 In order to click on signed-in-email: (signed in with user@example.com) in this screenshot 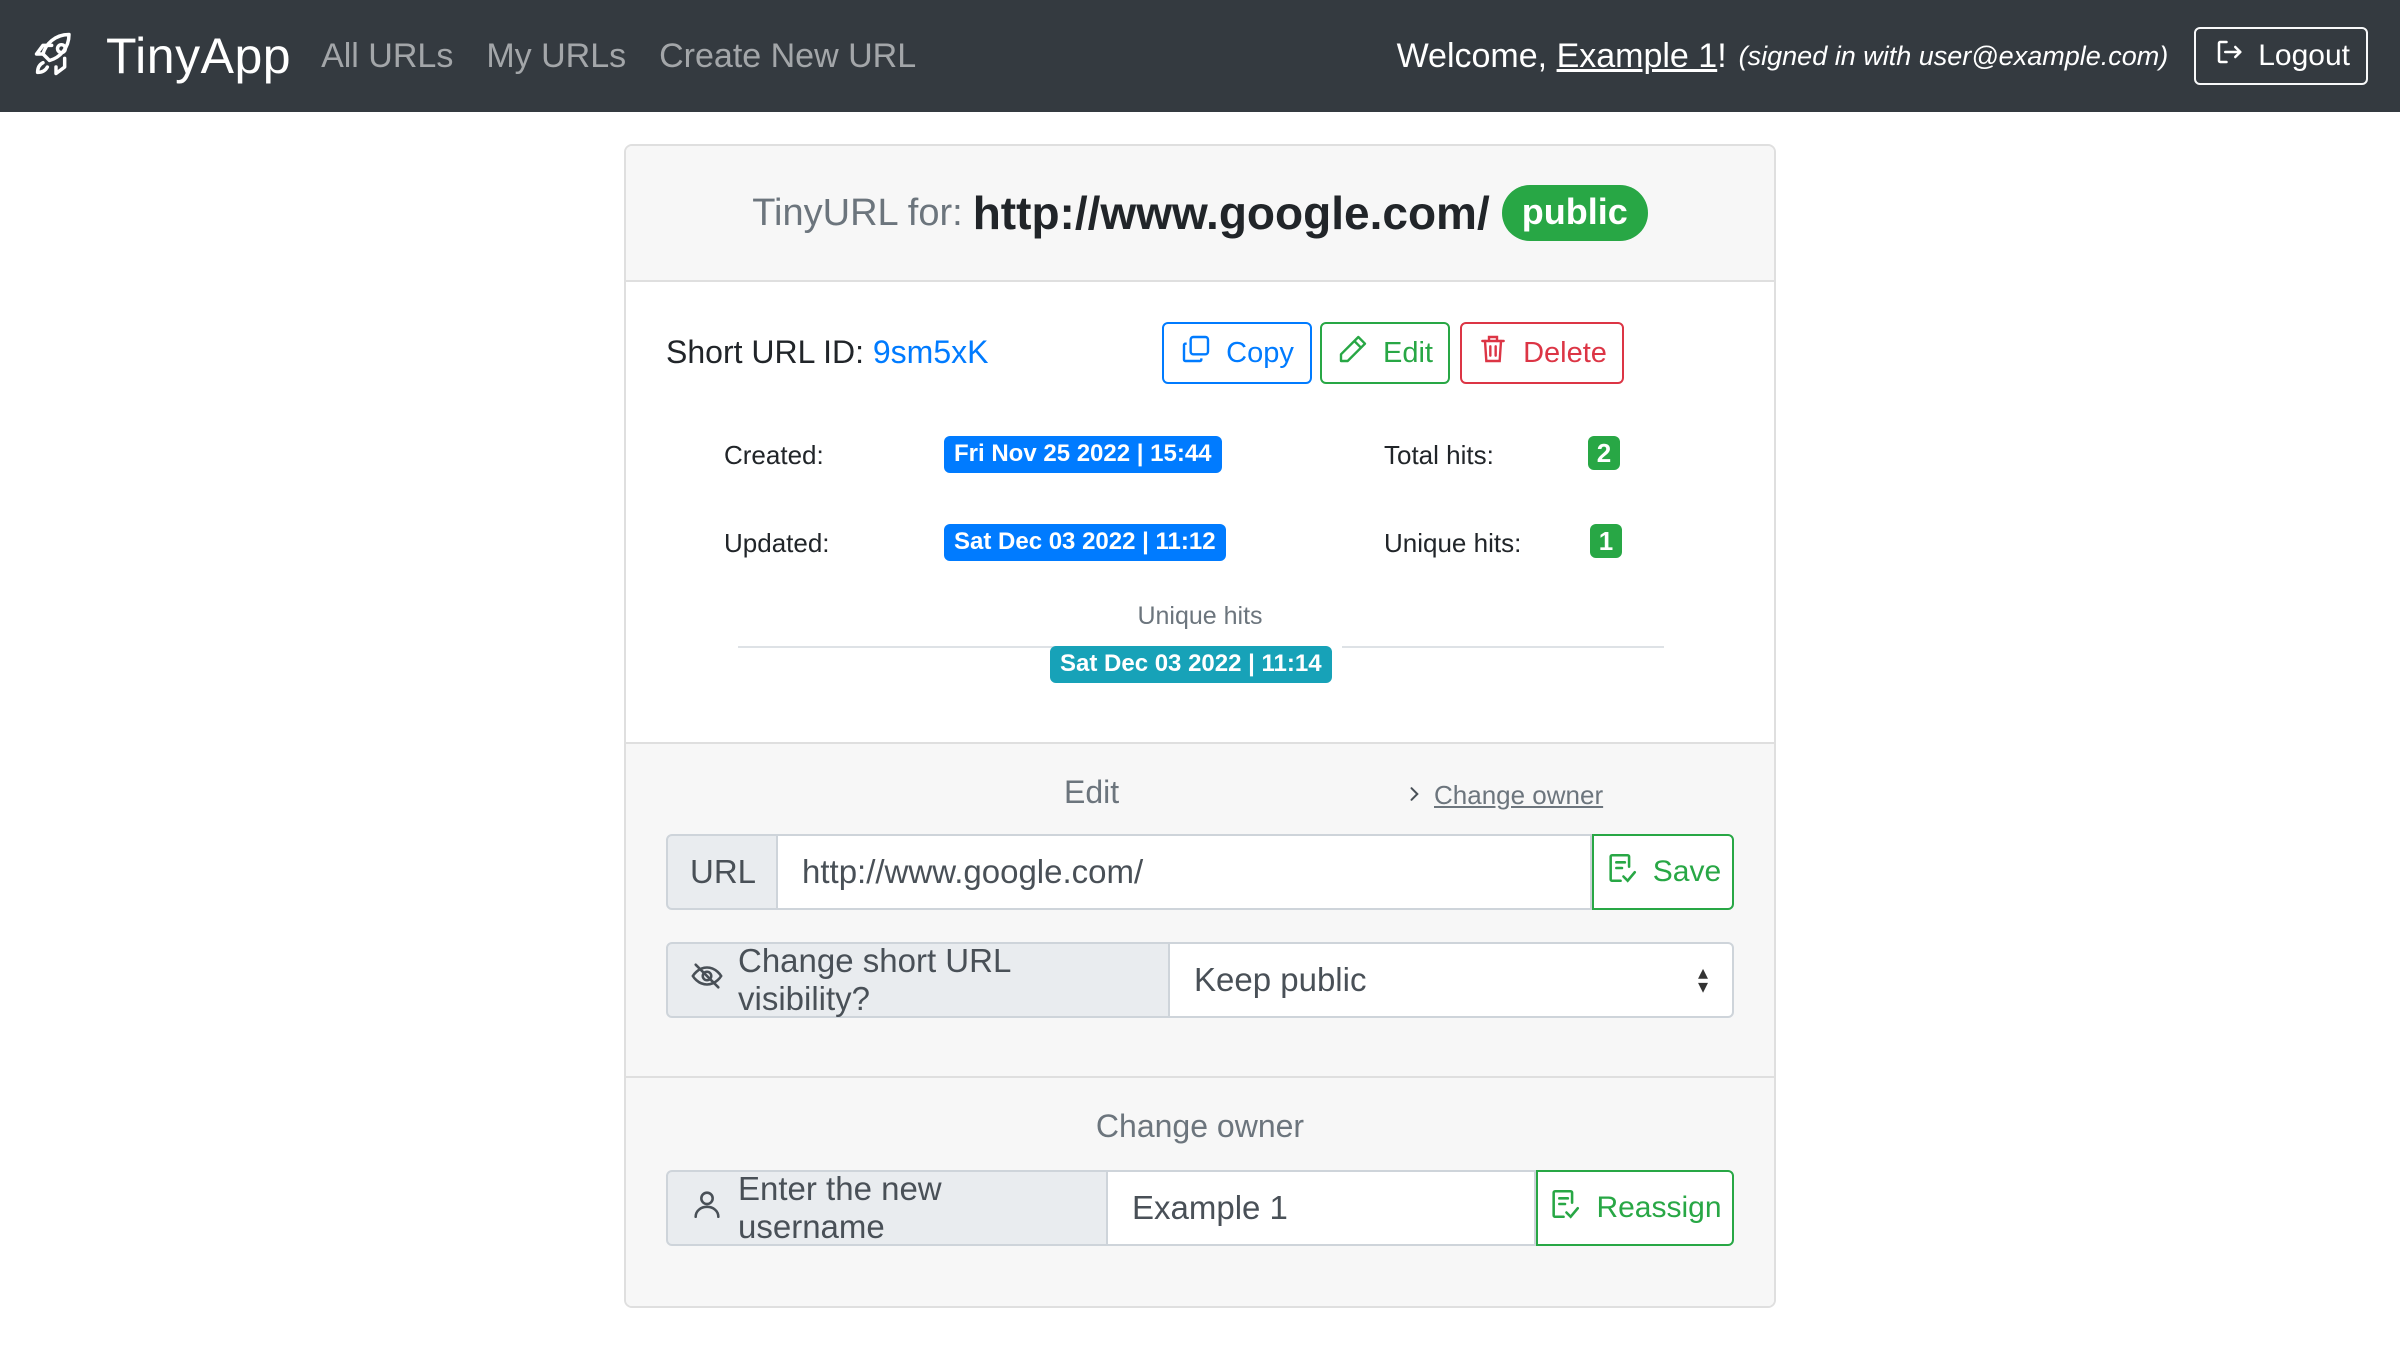, I will do `click(1953, 55)`.